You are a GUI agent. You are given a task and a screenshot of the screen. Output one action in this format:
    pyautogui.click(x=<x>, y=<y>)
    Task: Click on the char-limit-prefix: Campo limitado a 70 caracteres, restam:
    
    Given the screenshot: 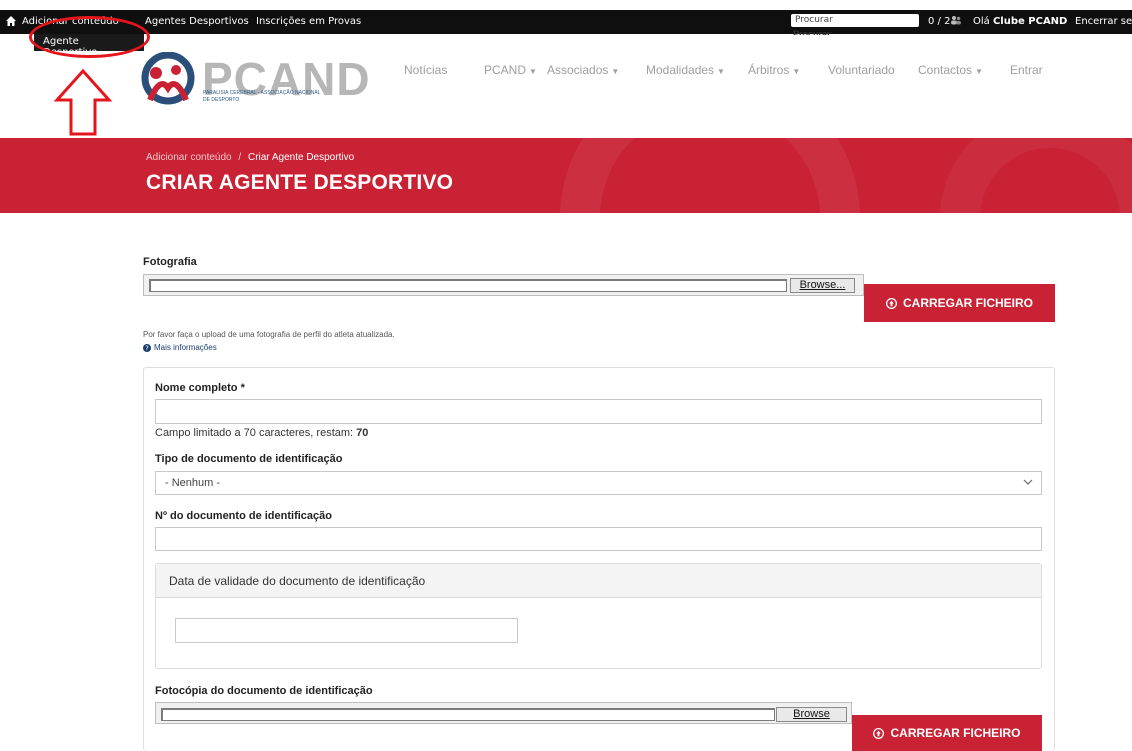 What is the action you would take?
    pyautogui.click(x=254, y=433)
    